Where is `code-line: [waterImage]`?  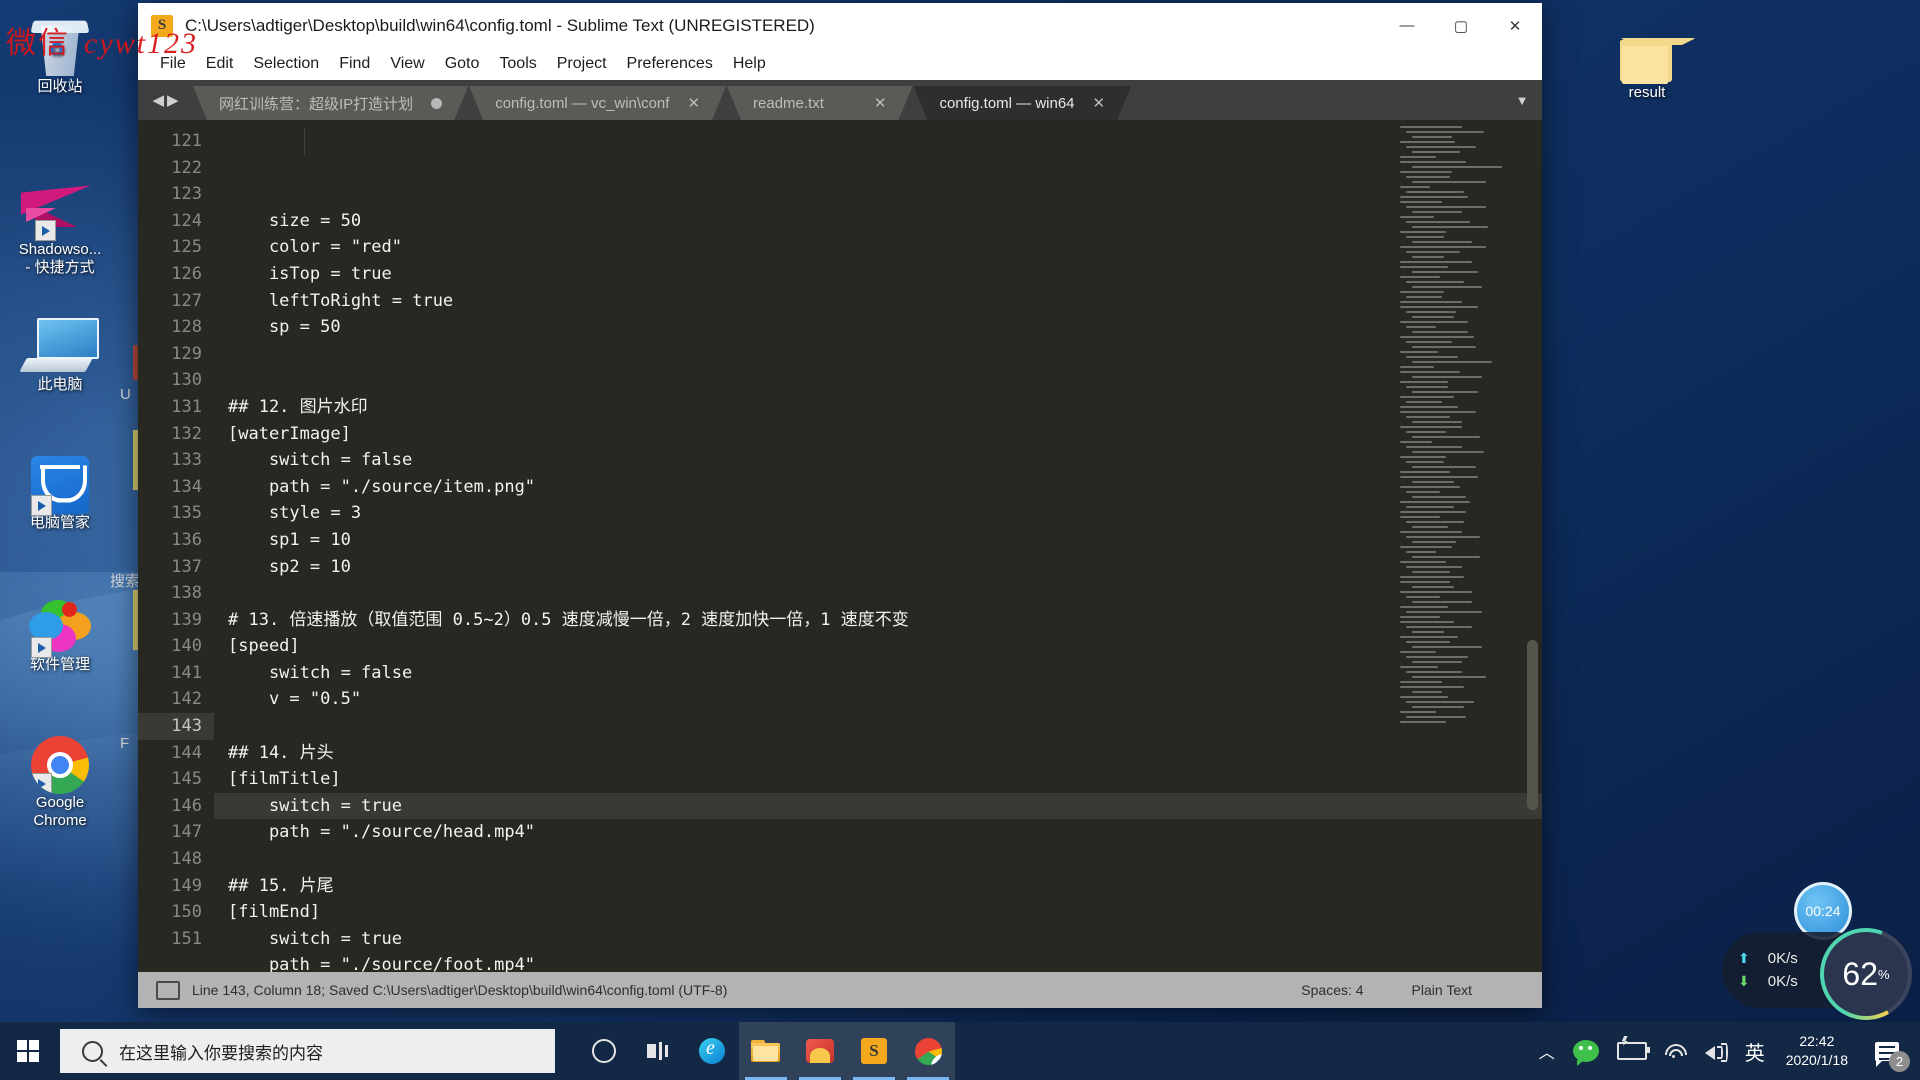 code-line: [waterImage] is located at coordinates (885, 434).